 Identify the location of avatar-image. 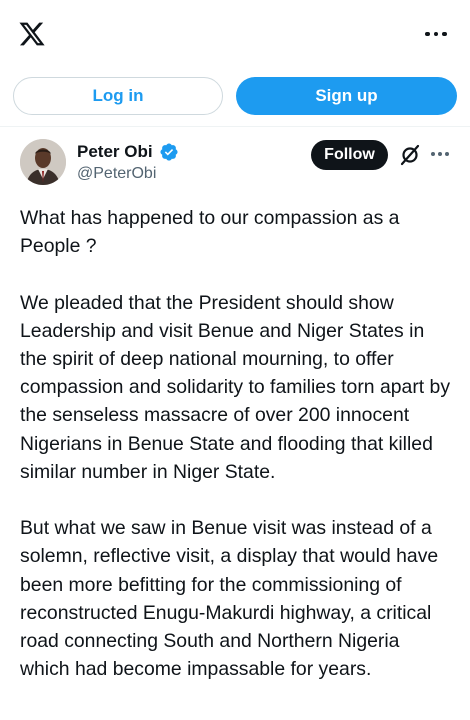
(43, 162).